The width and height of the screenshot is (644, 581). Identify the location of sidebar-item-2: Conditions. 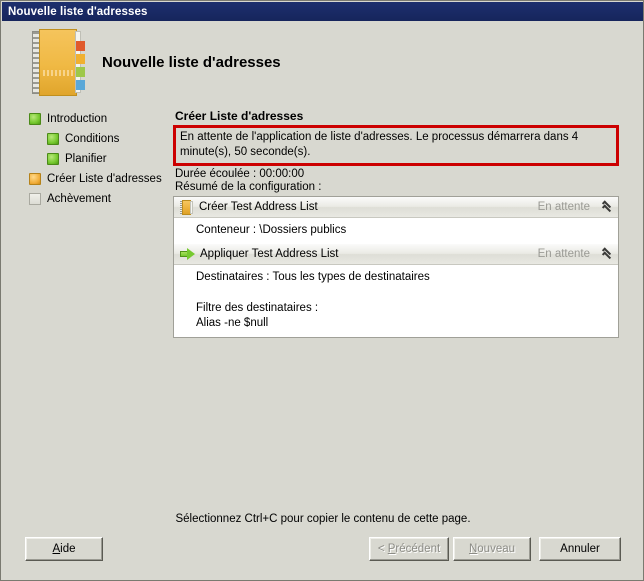
(99, 139).